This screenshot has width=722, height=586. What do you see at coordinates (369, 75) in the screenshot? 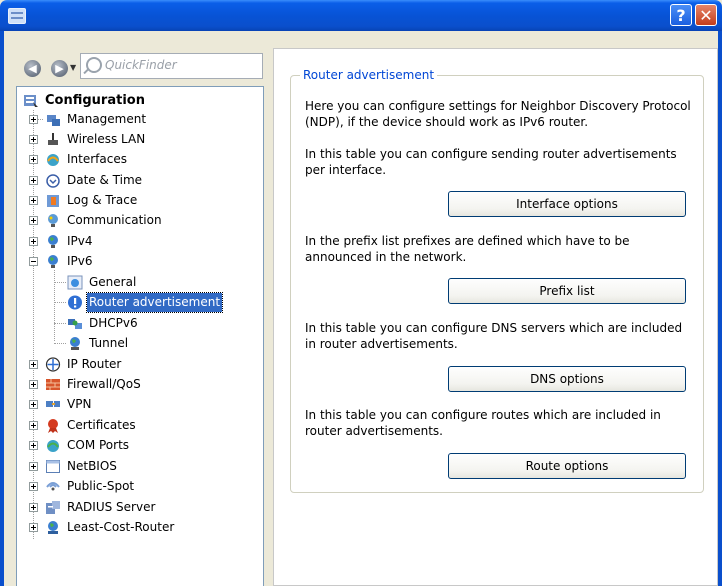
I see `group-title: Router advertisement` at bounding box center [369, 75].